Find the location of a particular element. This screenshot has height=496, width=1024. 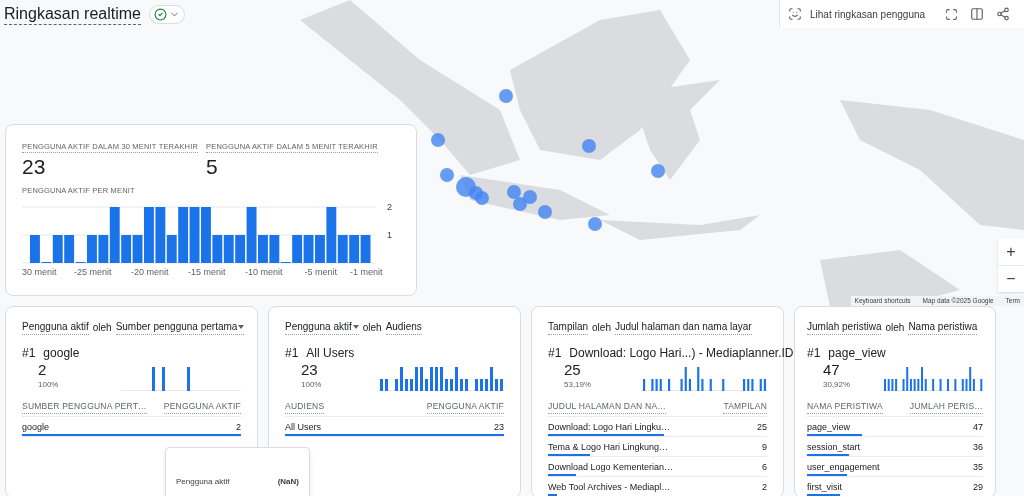

fullscreen-icon is located at coordinates (952, 14).